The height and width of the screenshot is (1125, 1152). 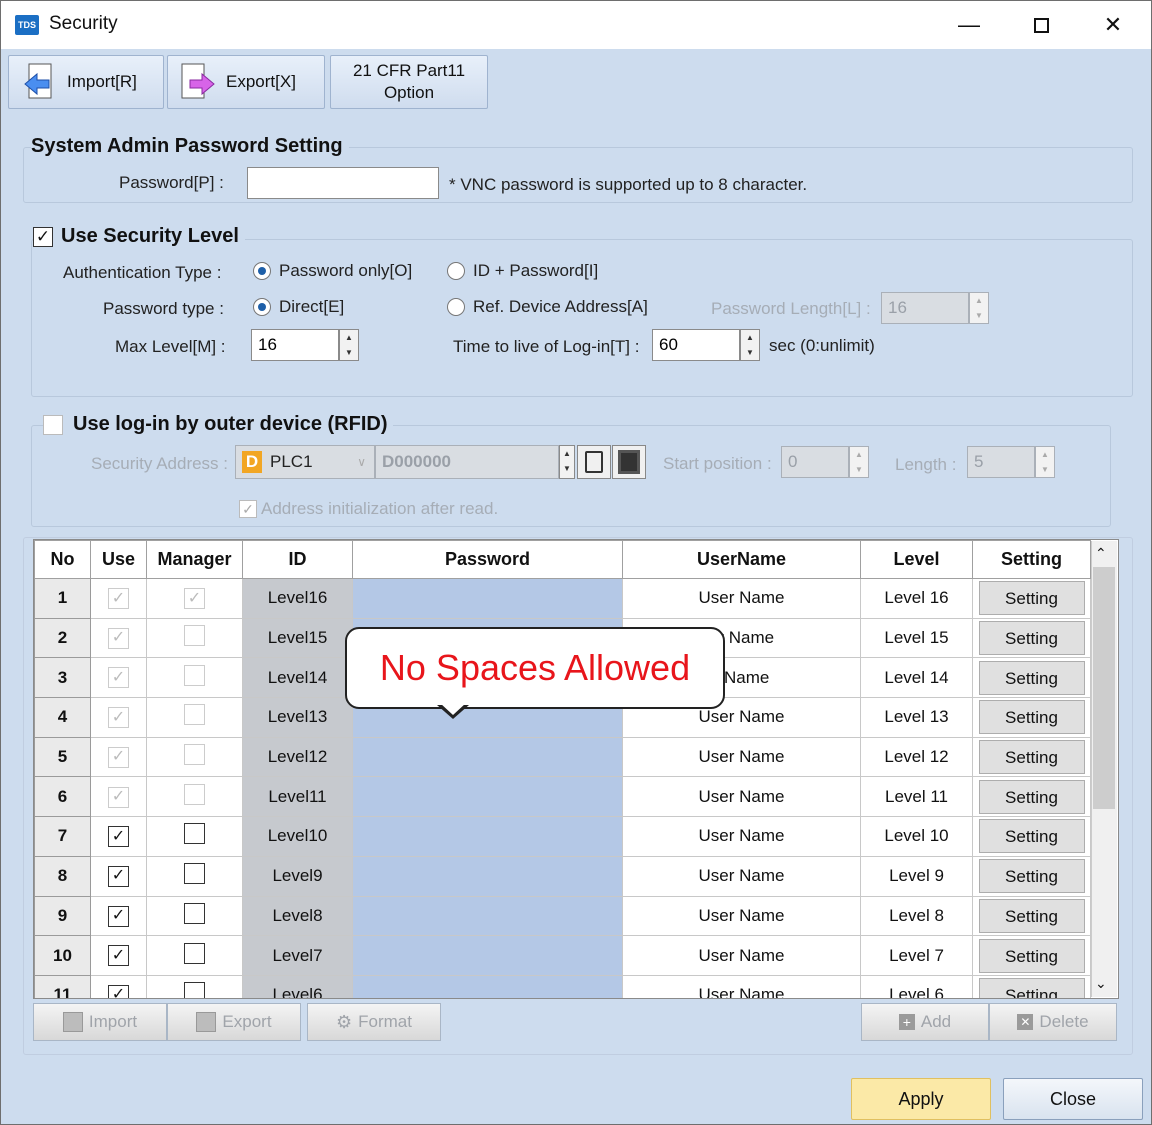 I want to click on auth-opt1-label: Password only[O], so click(x=346, y=270).